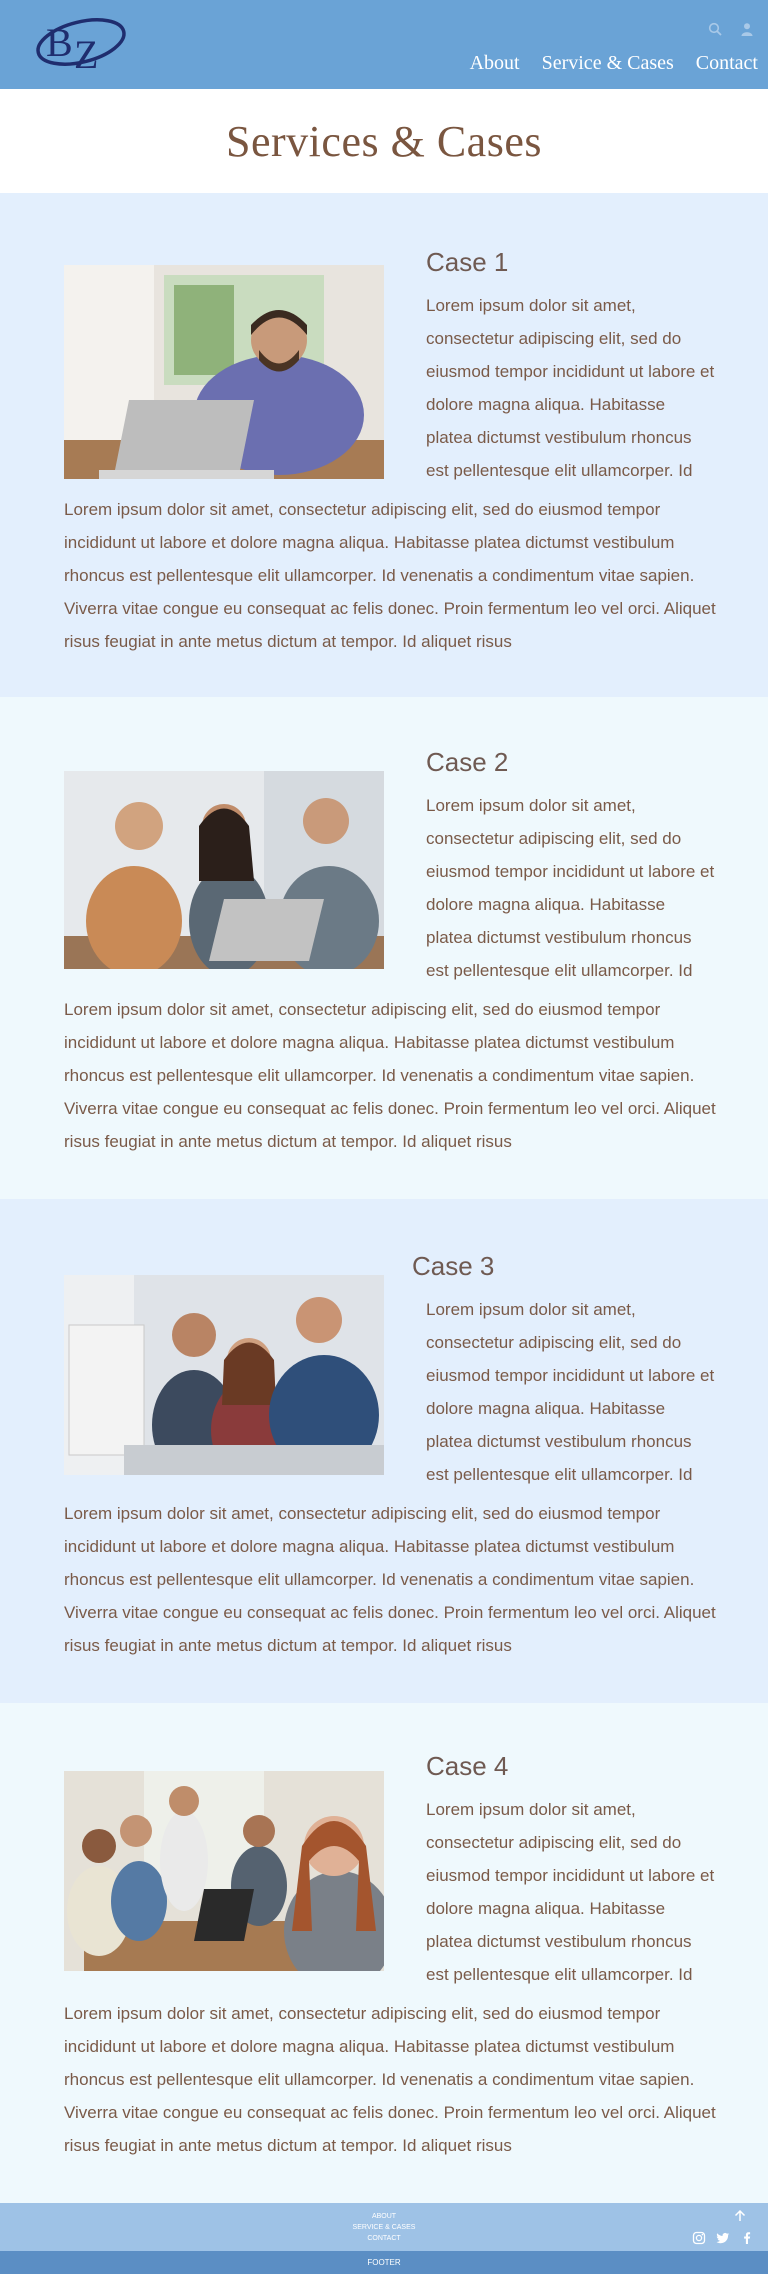  I want to click on footer-link-about: About, so click(384, 2216).